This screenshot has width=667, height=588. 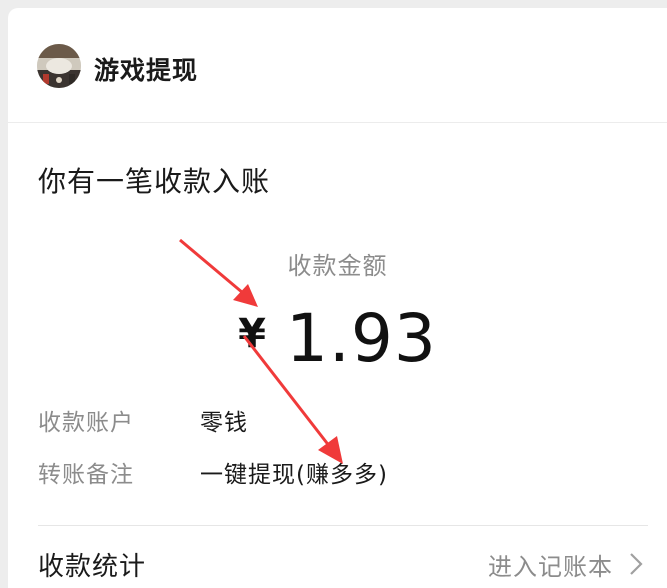 What do you see at coordinates (252, 334) in the screenshot?
I see `currency-symbol: ¥` at bounding box center [252, 334].